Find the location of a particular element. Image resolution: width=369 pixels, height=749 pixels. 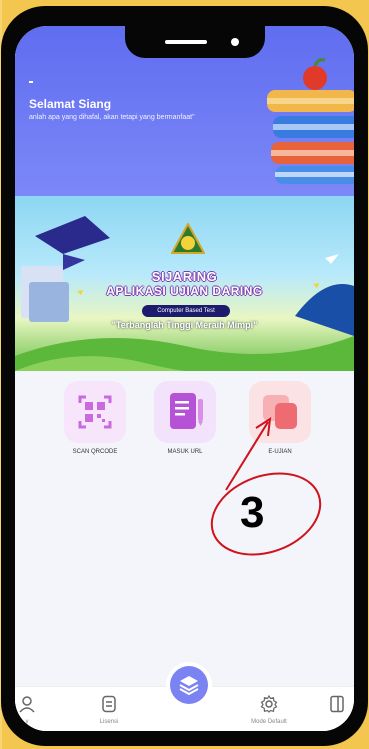

header-dash is located at coordinates (31, 82).